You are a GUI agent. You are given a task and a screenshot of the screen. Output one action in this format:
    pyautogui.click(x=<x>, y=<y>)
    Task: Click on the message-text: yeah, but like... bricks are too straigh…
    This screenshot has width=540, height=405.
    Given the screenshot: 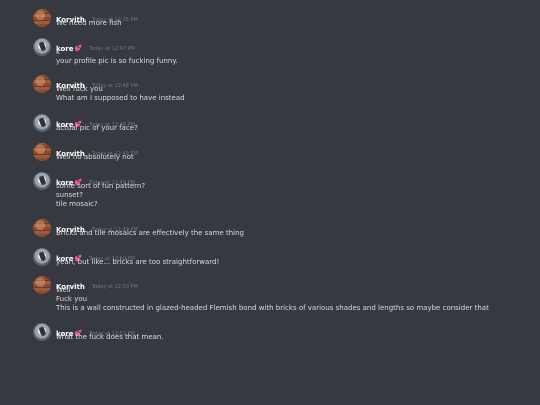 What is the action you would take?
    pyautogui.click(x=138, y=262)
    